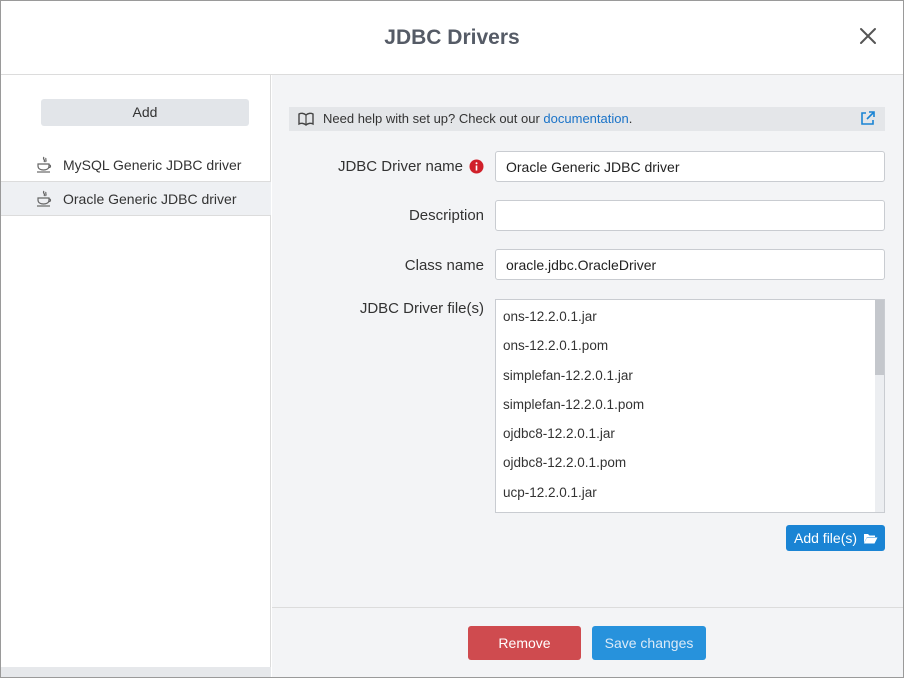 The width and height of the screenshot is (904, 678). Describe the element at coordinates (879, 337) in the screenshot. I see `scrollbar-thumb` at that location.